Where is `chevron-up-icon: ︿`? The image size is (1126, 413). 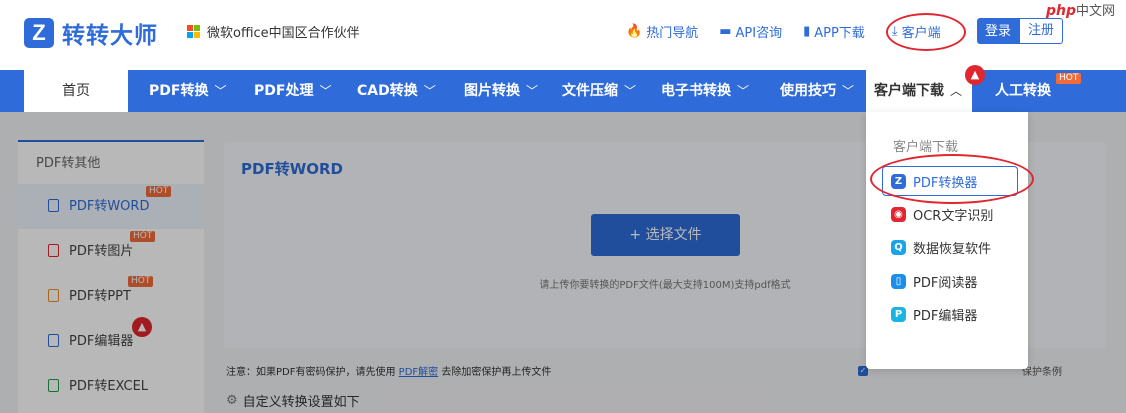 chevron-up-icon: ︿ is located at coordinates (956, 91).